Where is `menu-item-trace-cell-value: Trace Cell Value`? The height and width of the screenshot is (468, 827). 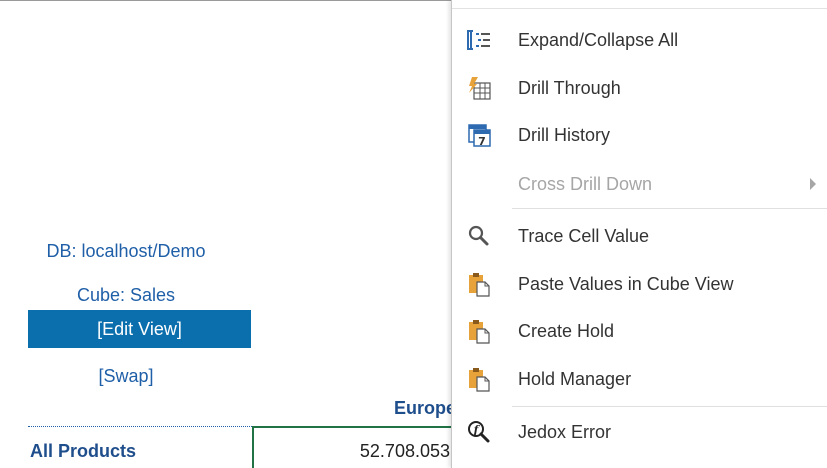 menu-item-trace-cell-value: Trace Cell Value is located at coordinates (637, 236).